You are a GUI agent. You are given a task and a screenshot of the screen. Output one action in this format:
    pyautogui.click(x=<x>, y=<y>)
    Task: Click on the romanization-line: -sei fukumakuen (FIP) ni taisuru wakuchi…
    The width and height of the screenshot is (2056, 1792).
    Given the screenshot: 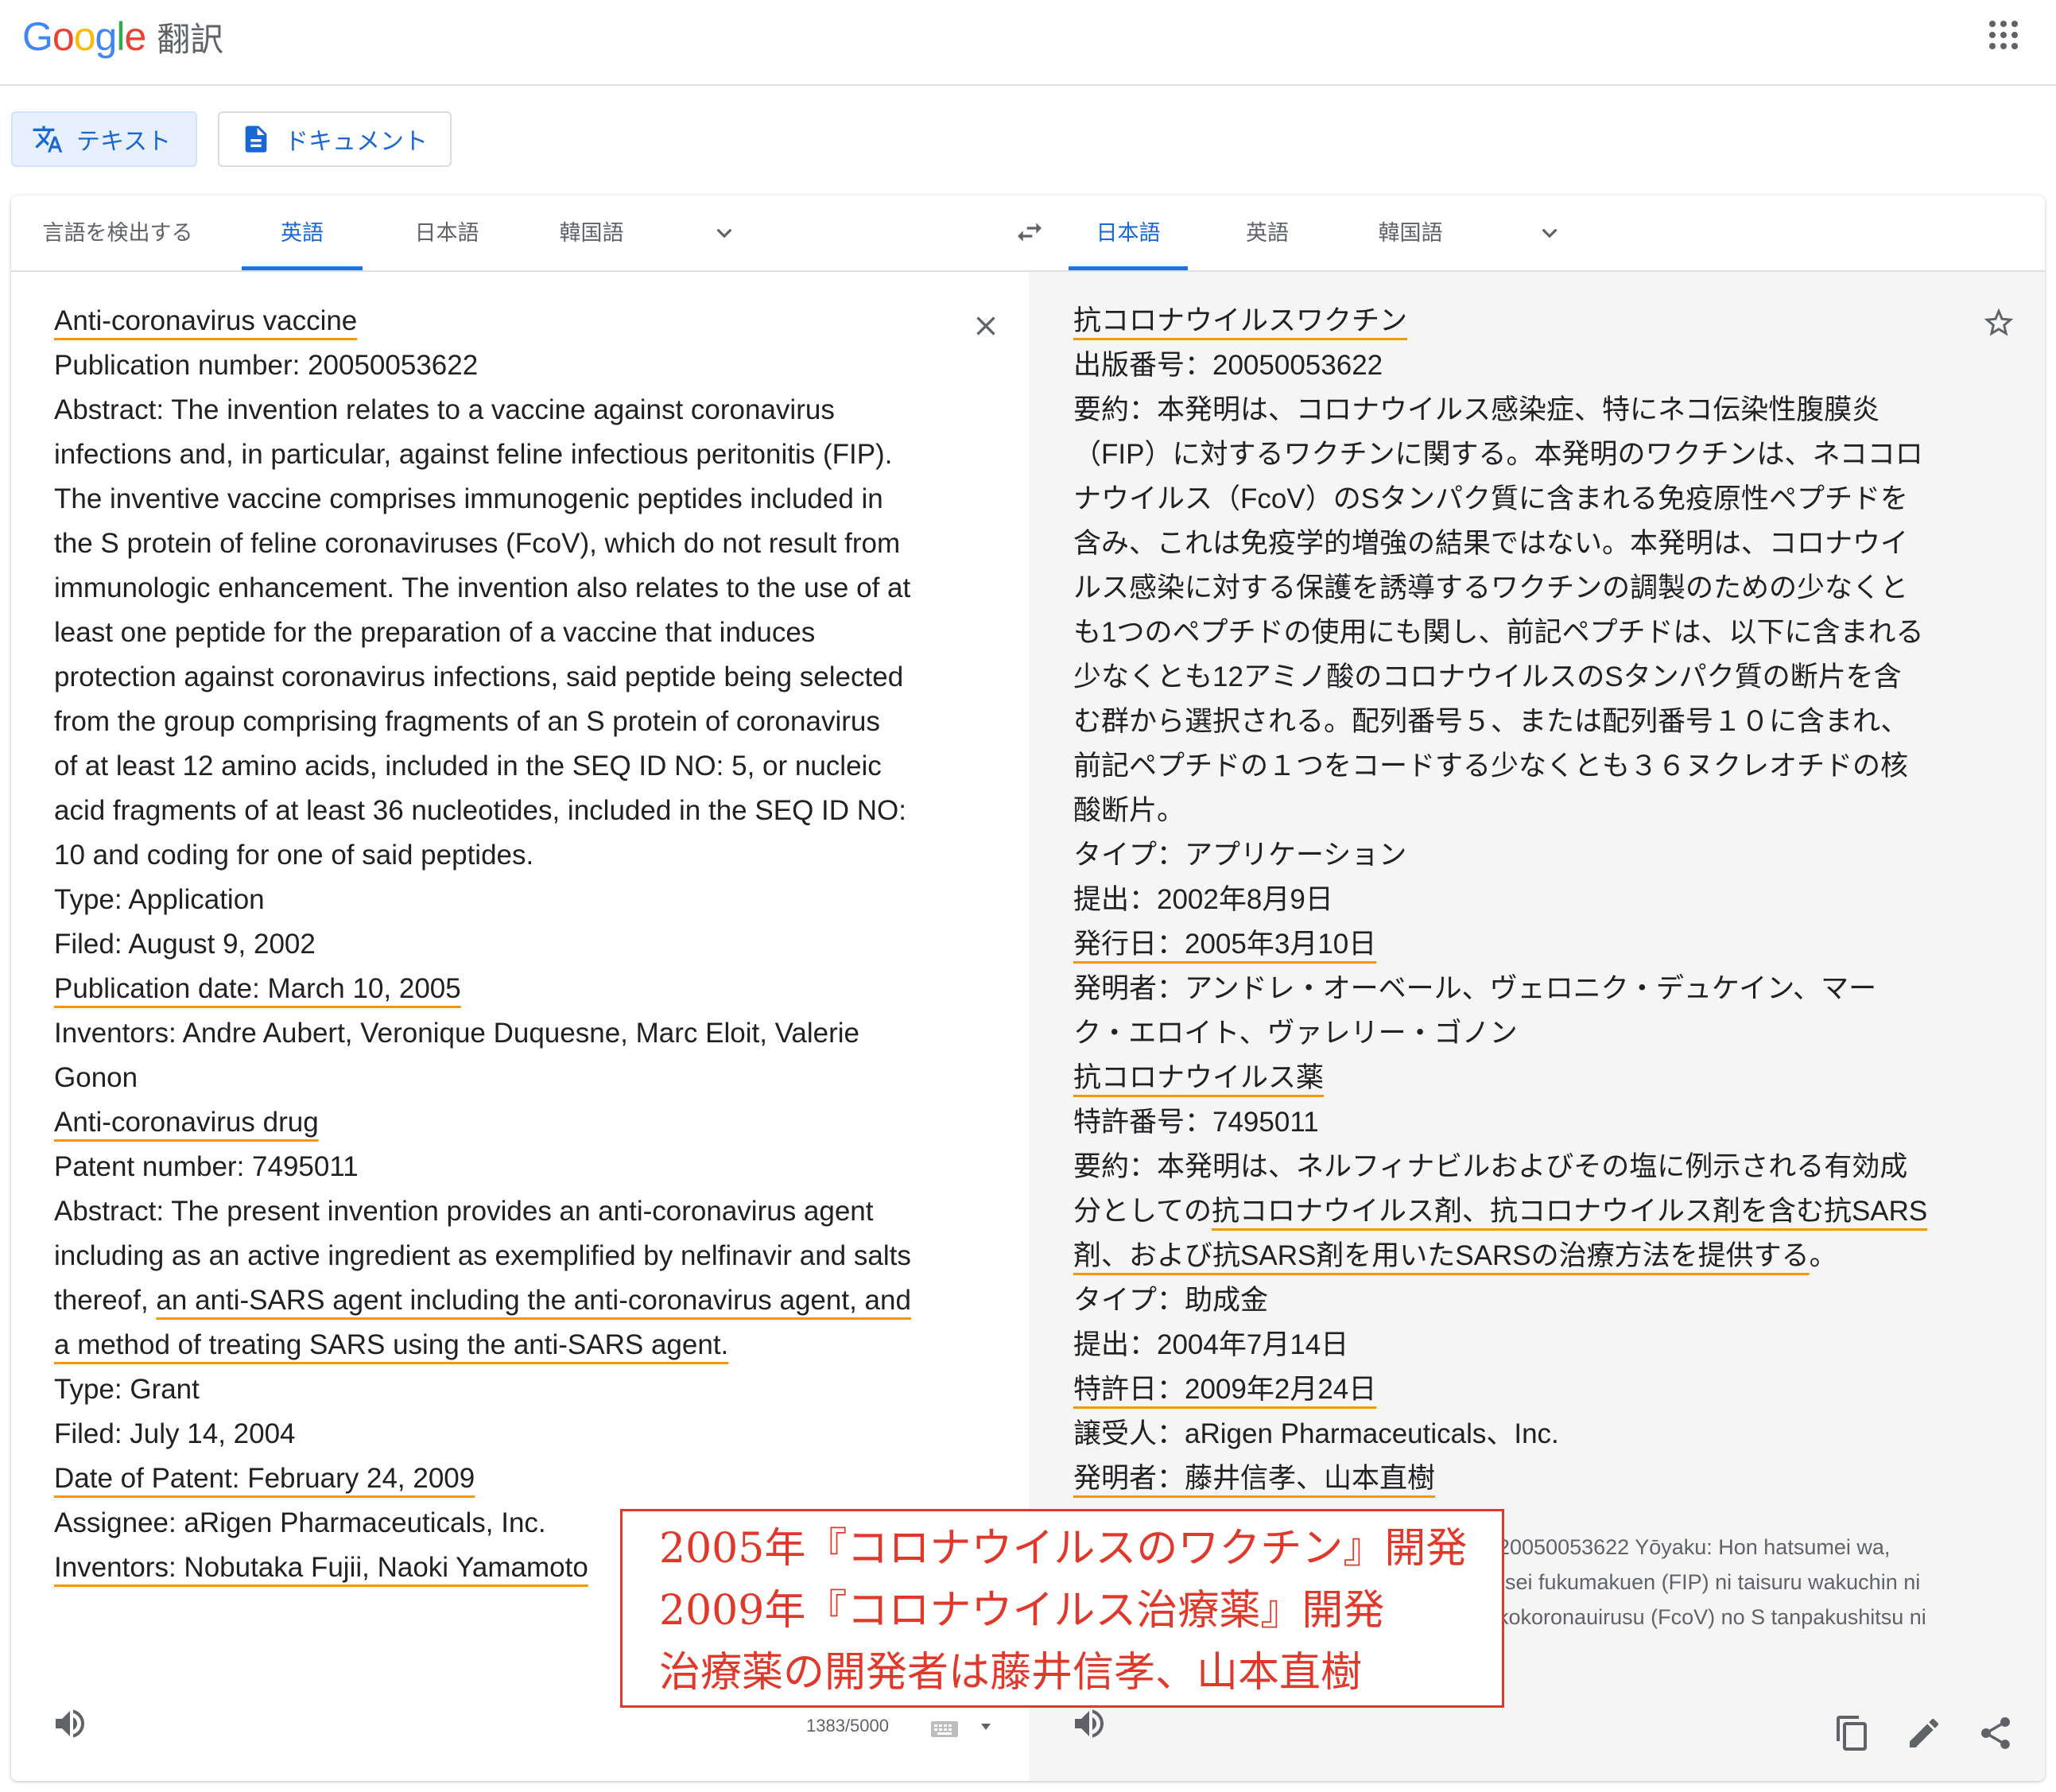 What is the action you would take?
    pyautogui.click(x=1709, y=1582)
    